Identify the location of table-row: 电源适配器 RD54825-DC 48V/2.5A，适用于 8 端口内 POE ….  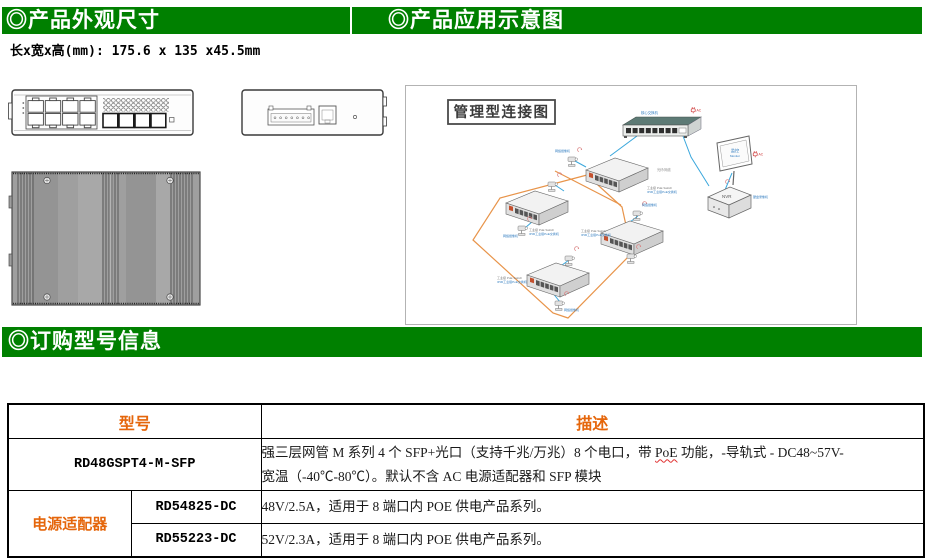
(466, 523).